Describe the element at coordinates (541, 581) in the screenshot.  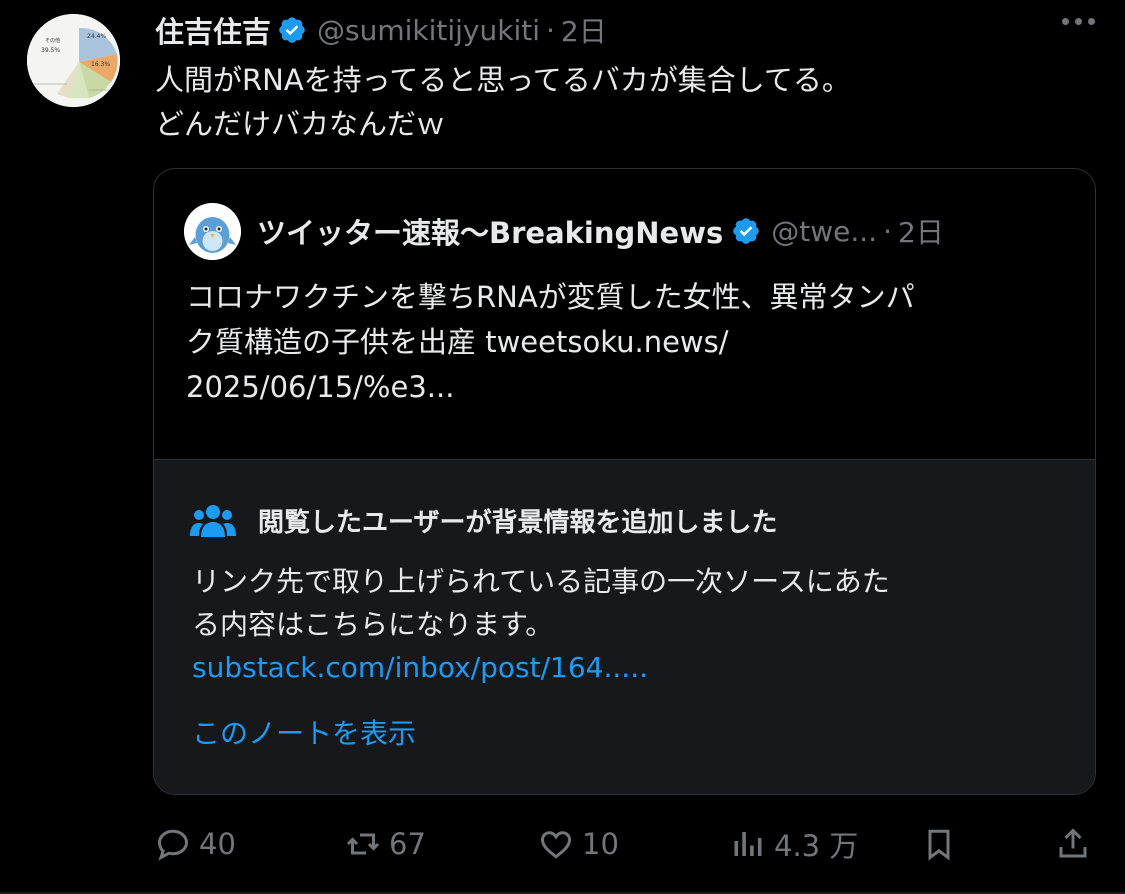
I see `note-body-line: リンク先で取り上げられている記事の一次ソースにあた` at that location.